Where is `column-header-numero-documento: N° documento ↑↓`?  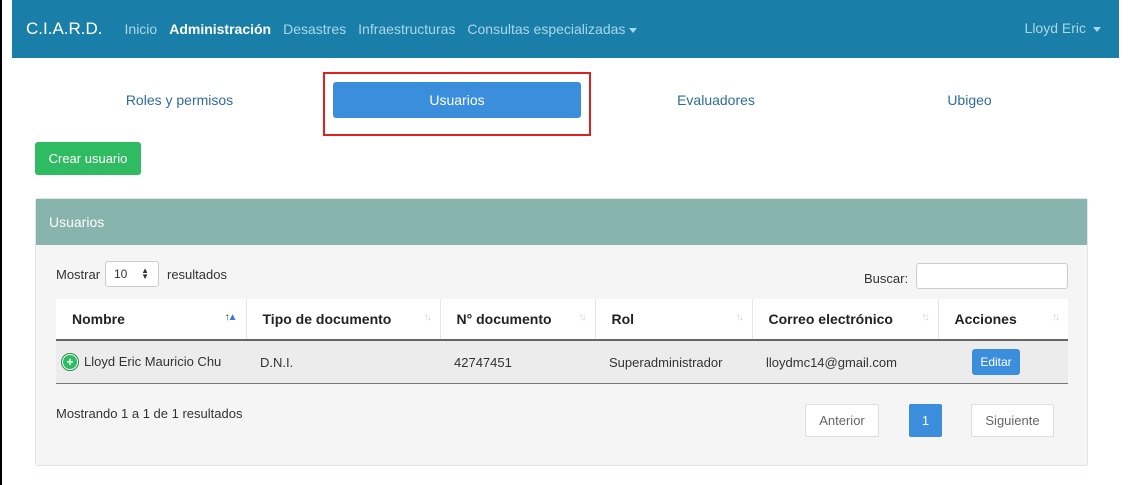
column-header-numero-documento: N° documento ↑↓ is located at coordinates (518, 320).